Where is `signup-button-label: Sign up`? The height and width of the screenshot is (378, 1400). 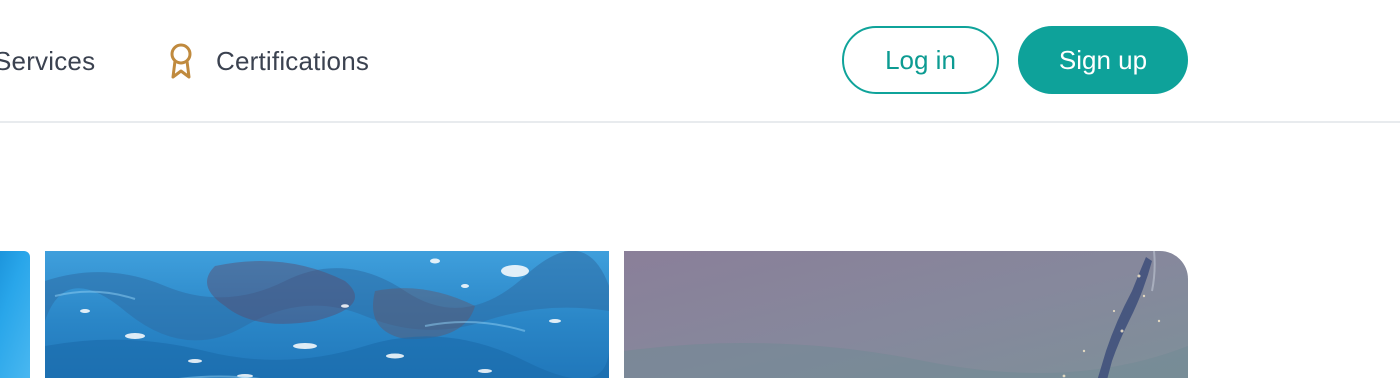
signup-button-label: Sign up is located at coordinates (1103, 59).